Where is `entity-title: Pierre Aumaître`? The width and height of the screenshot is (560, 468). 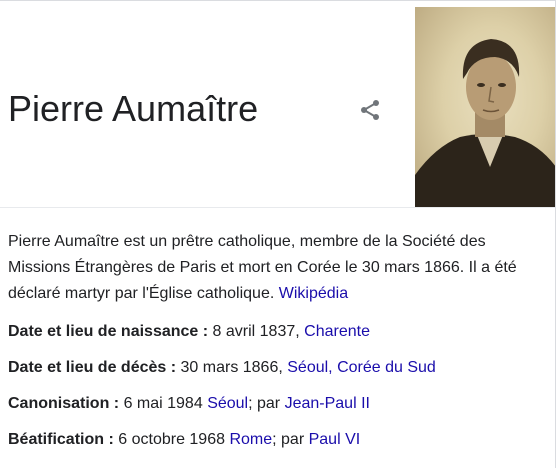
entity-title: Pierre Aumaître is located at coordinates (133, 108).